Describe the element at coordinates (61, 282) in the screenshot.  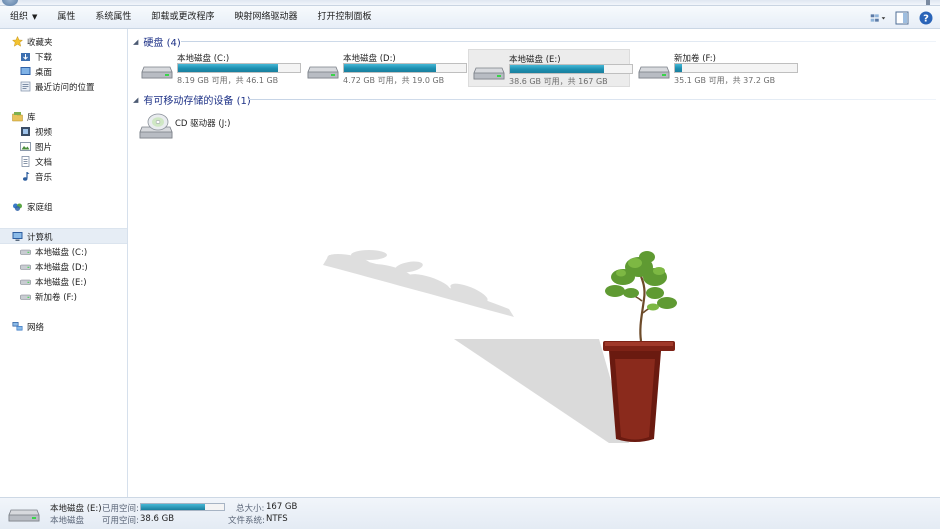
I see `nav-label: 本地磁盘 (E:)` at that location.